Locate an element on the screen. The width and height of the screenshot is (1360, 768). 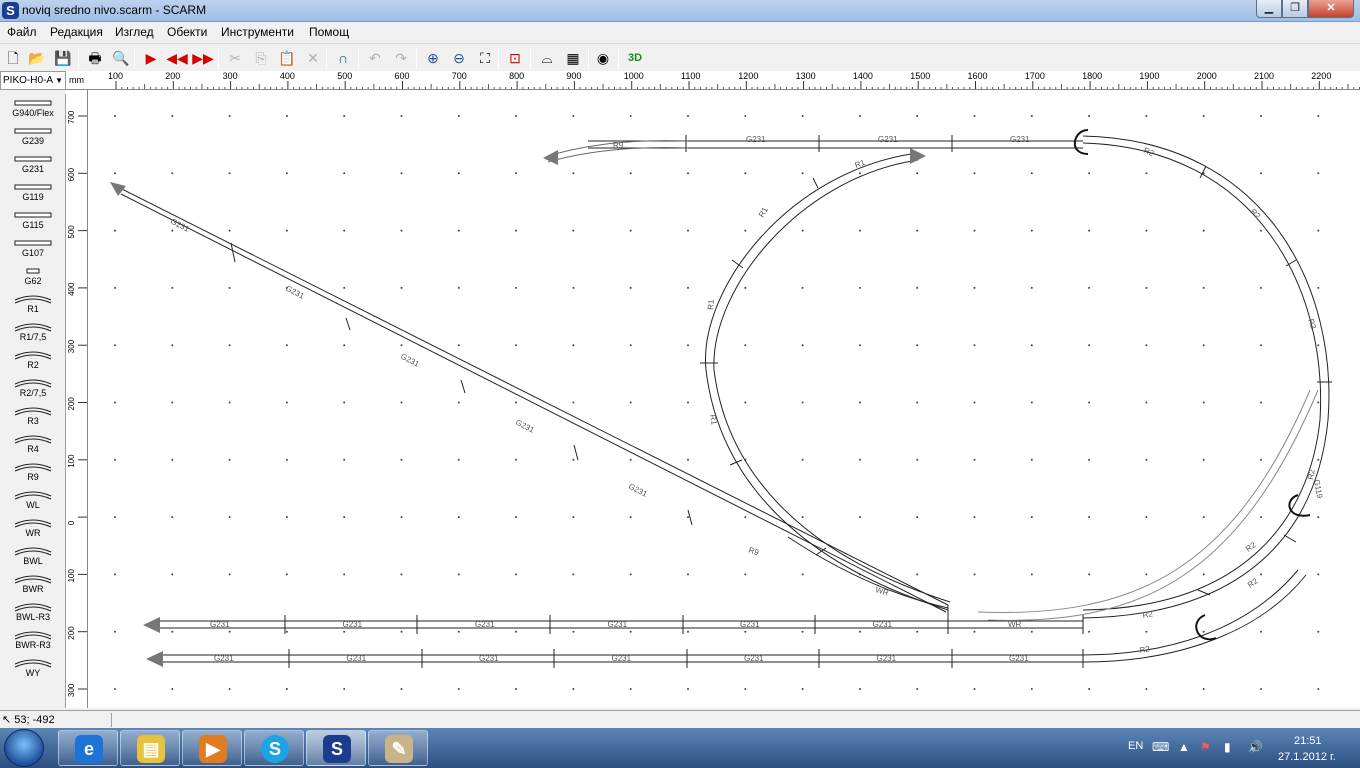
track-label-bottom-2: G231 is located at coordinates (357, 658).